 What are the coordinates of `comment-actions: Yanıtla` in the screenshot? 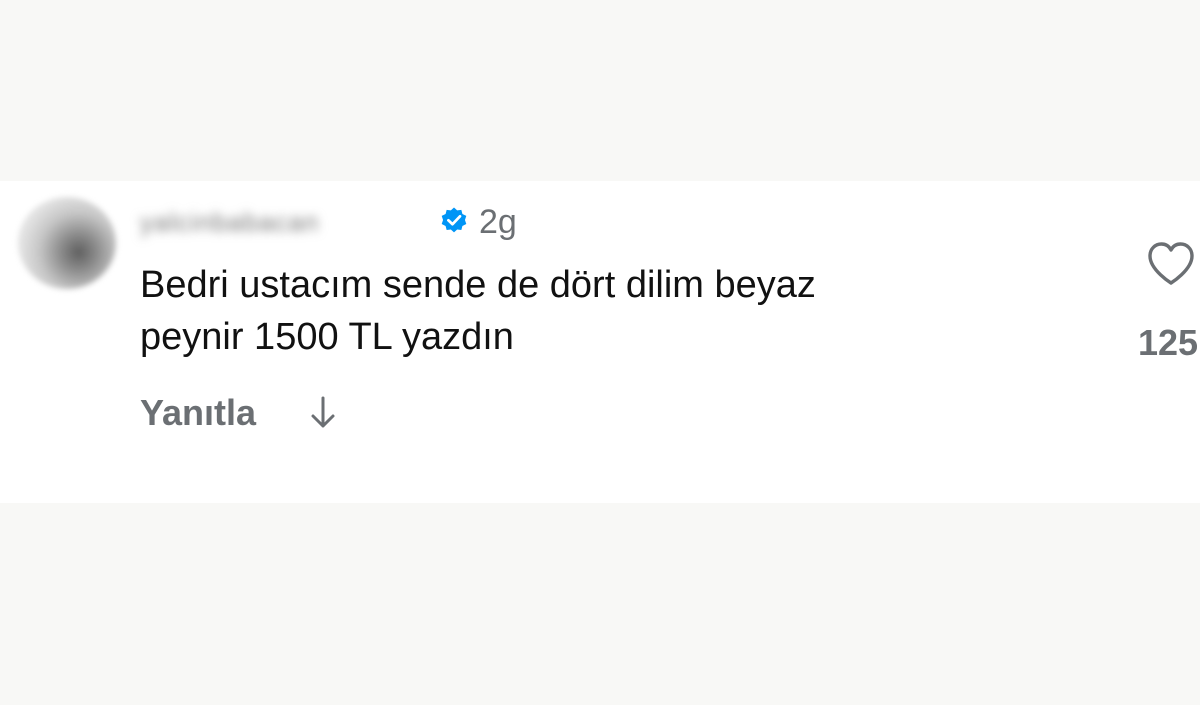 It's located at (239, 413).